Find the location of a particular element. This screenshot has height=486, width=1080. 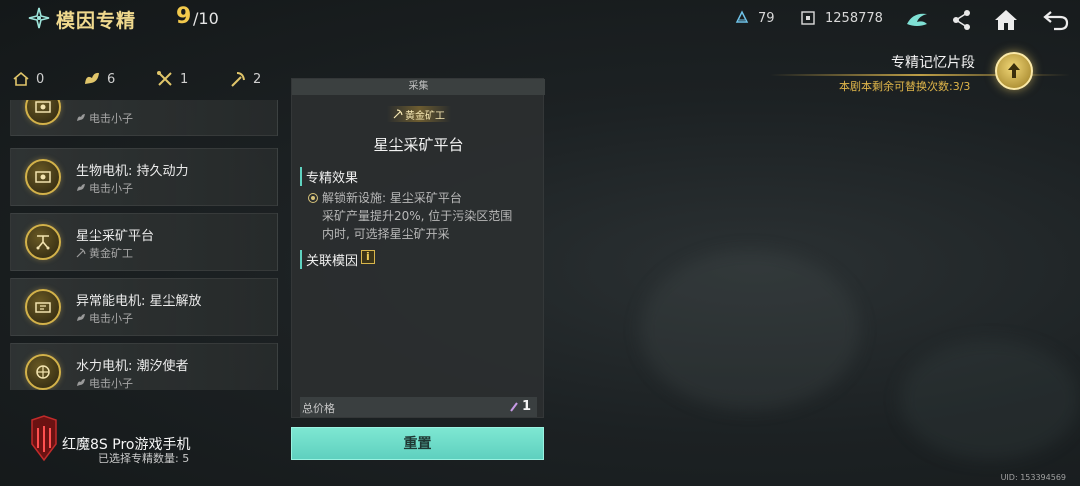

price-label: 总价格 is located at coordinates (318, 408).